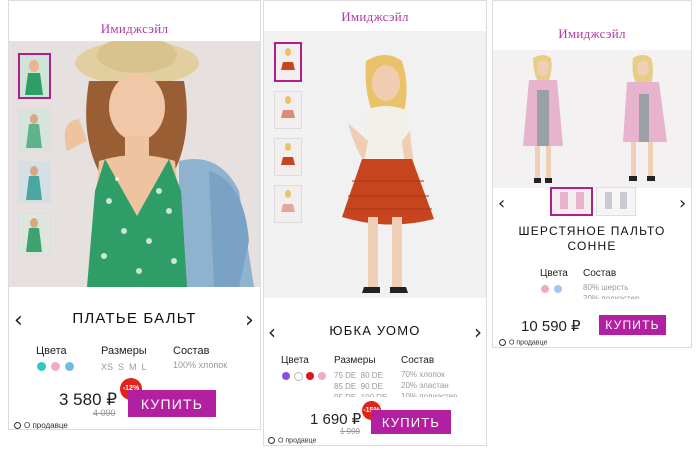  I want to click on sizes-row-3: 95 DE 100 DE, so click(360, 394).